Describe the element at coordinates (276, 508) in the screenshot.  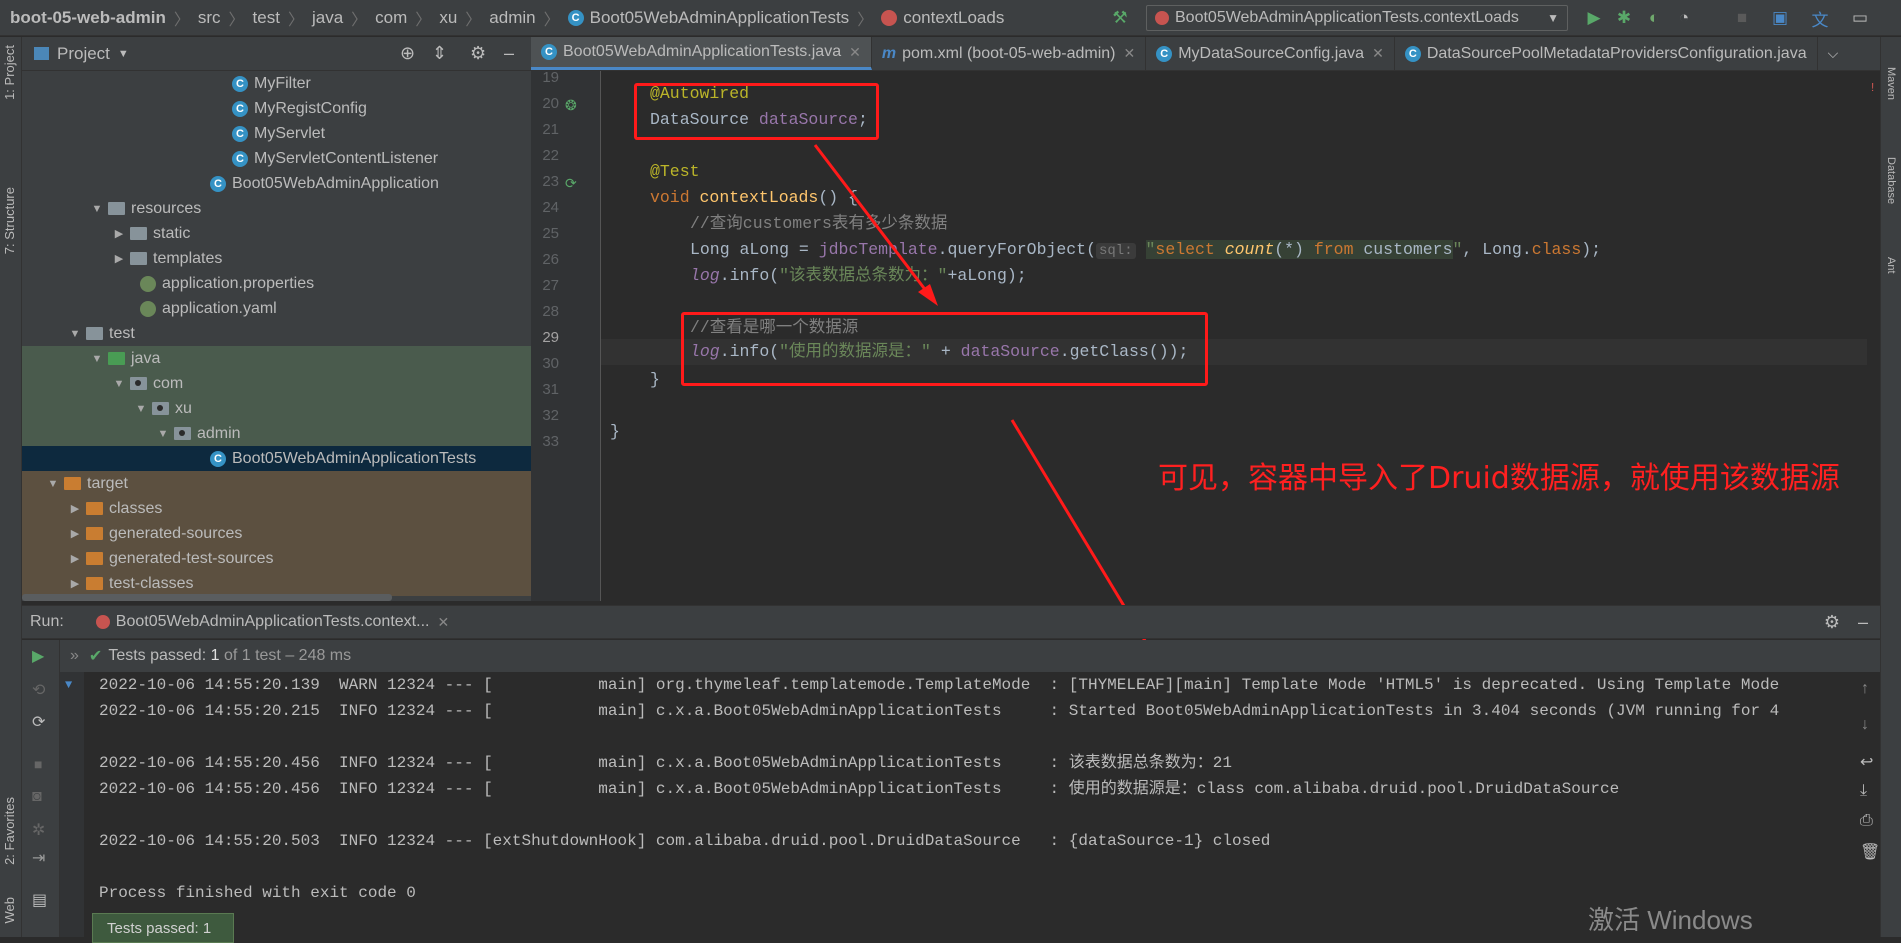
I see `tree-item: ▶ classes` at that location.